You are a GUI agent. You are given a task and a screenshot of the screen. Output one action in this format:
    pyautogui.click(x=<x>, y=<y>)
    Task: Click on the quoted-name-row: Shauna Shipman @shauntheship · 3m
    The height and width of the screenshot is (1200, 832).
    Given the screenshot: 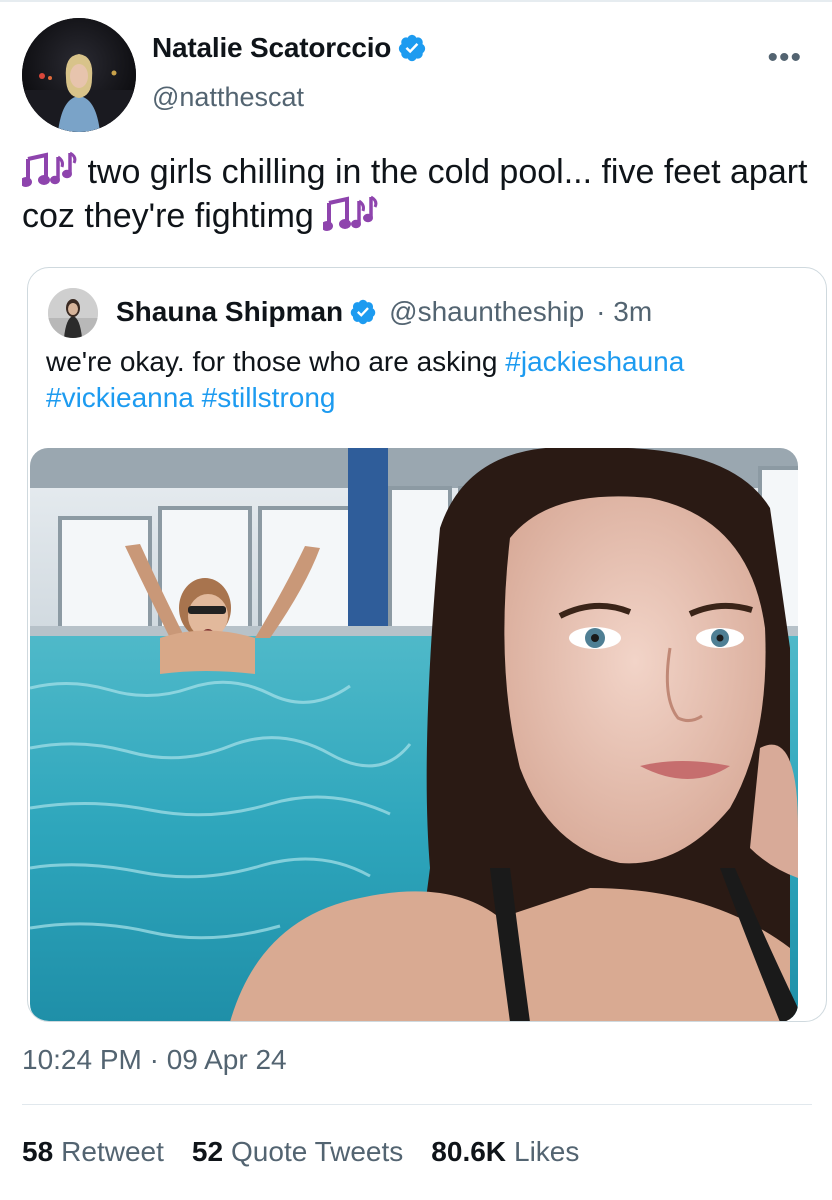 What is the action you would take?
    pyautogui.click(x=384, y=312)
    